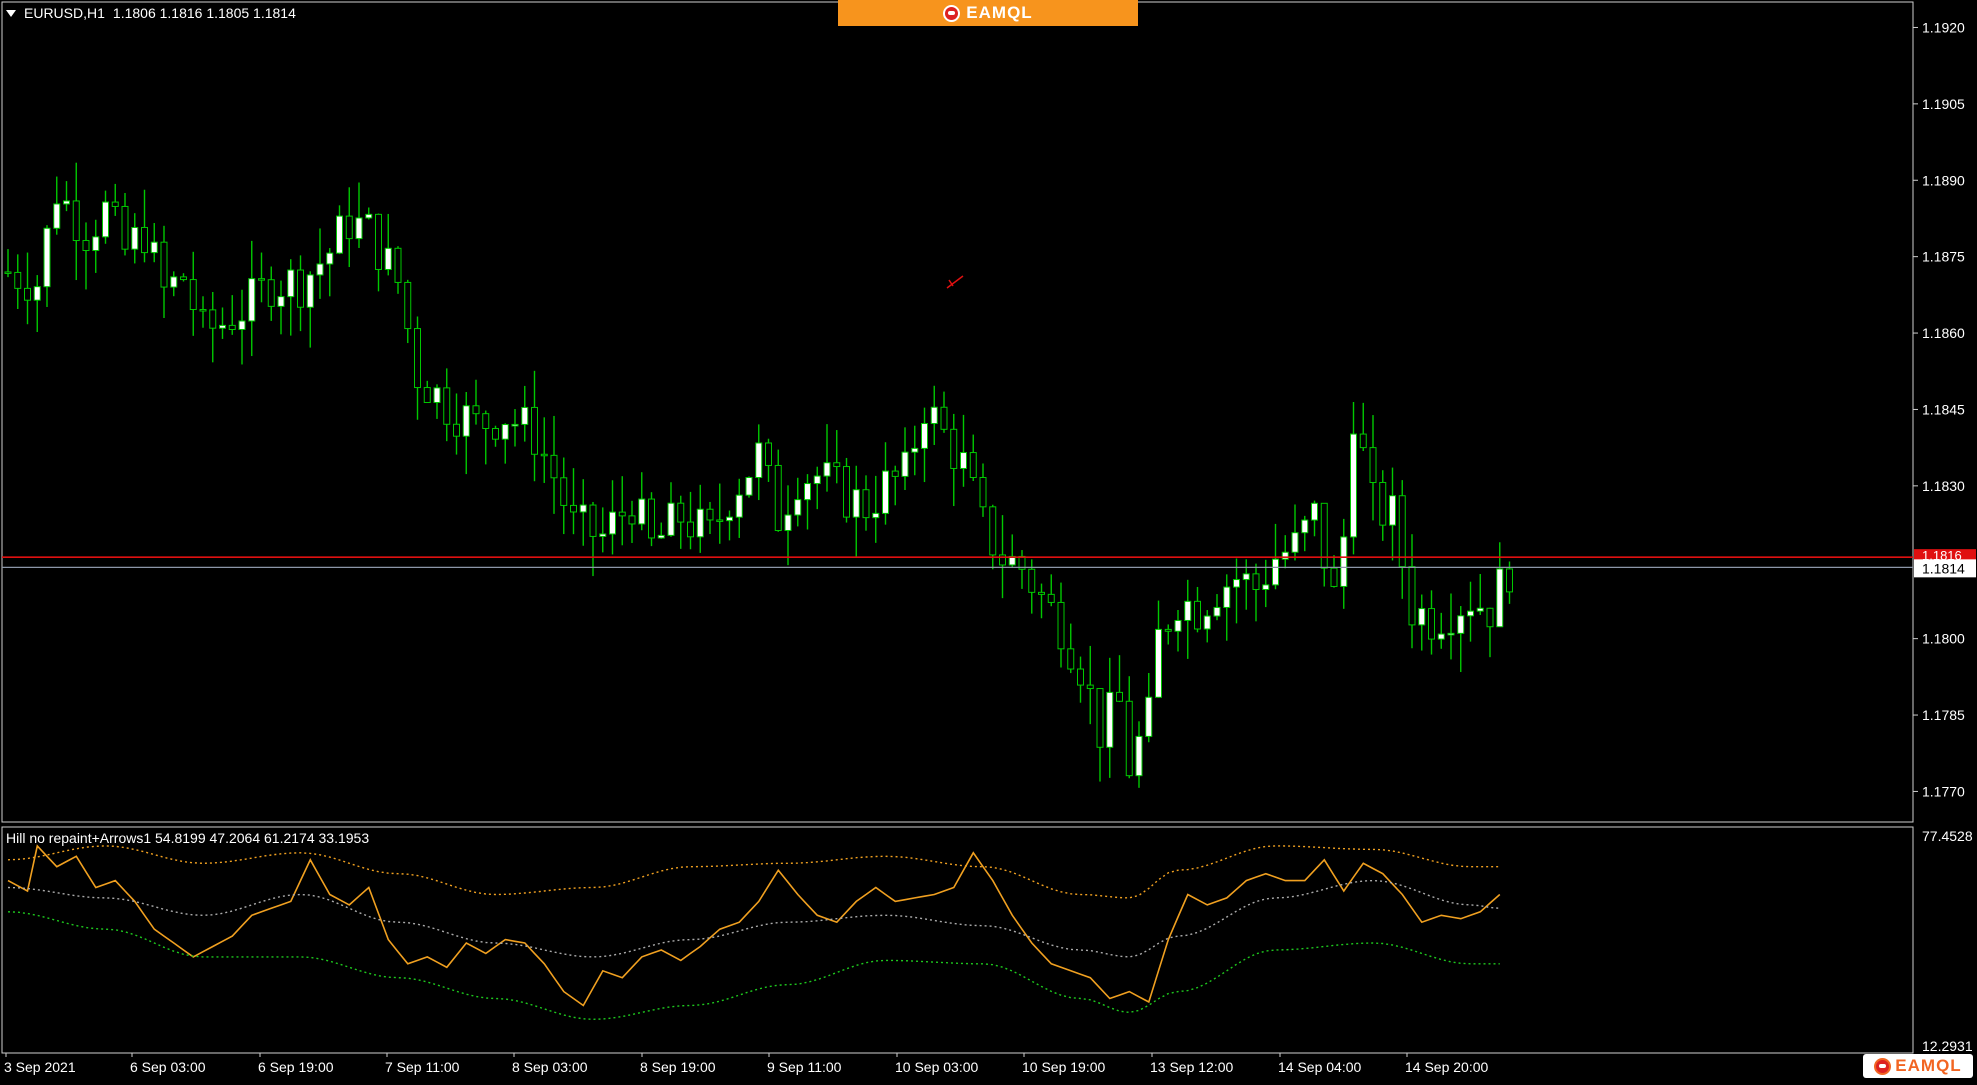 The image size is (1977, 1085). Describe the element at coordinates (1943, 791) in the screenshot. I see `price-tick-label: 1.1770` at that location.